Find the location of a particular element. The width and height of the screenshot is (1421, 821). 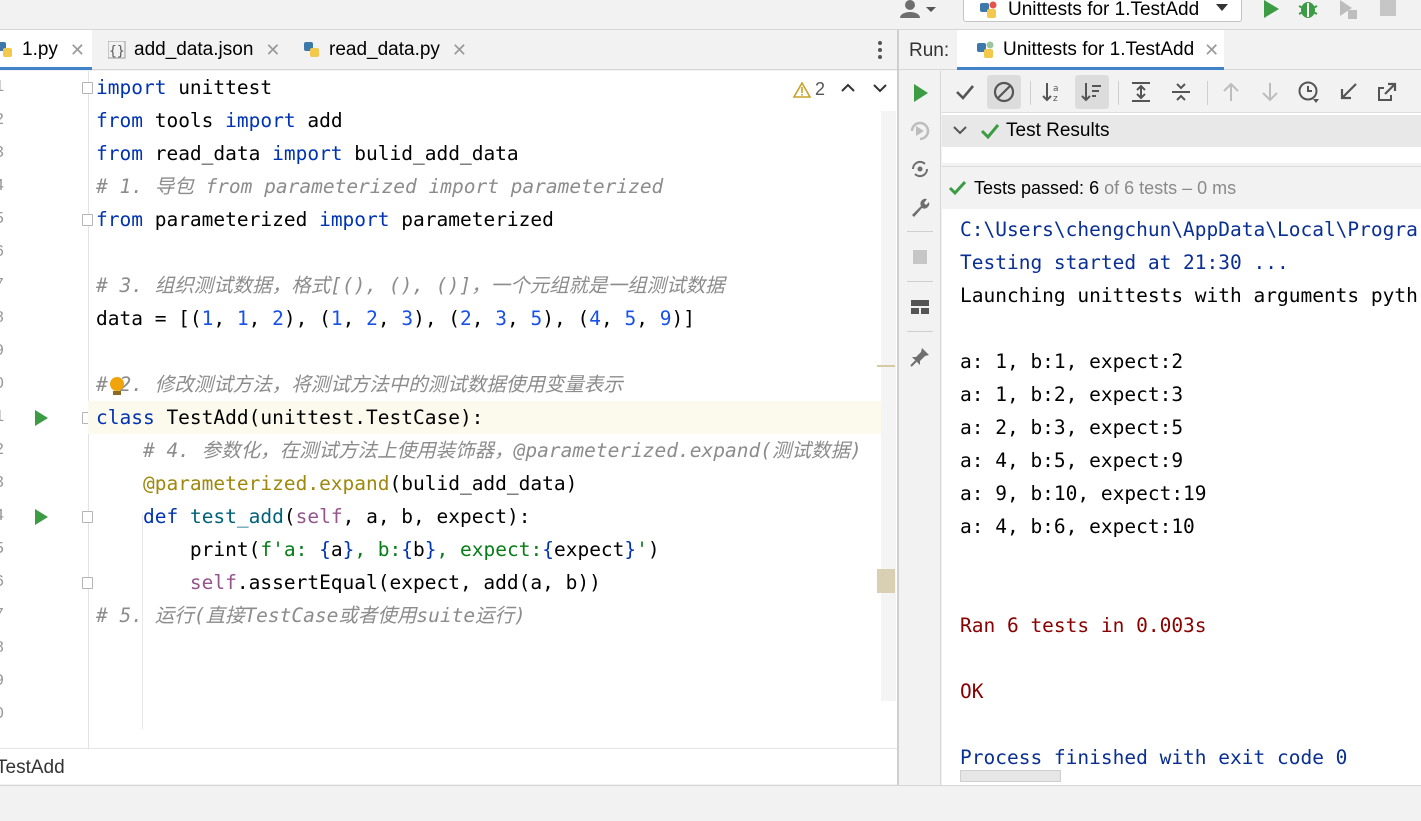

tab-label: read_data.py is located at coordinates (384, 49).